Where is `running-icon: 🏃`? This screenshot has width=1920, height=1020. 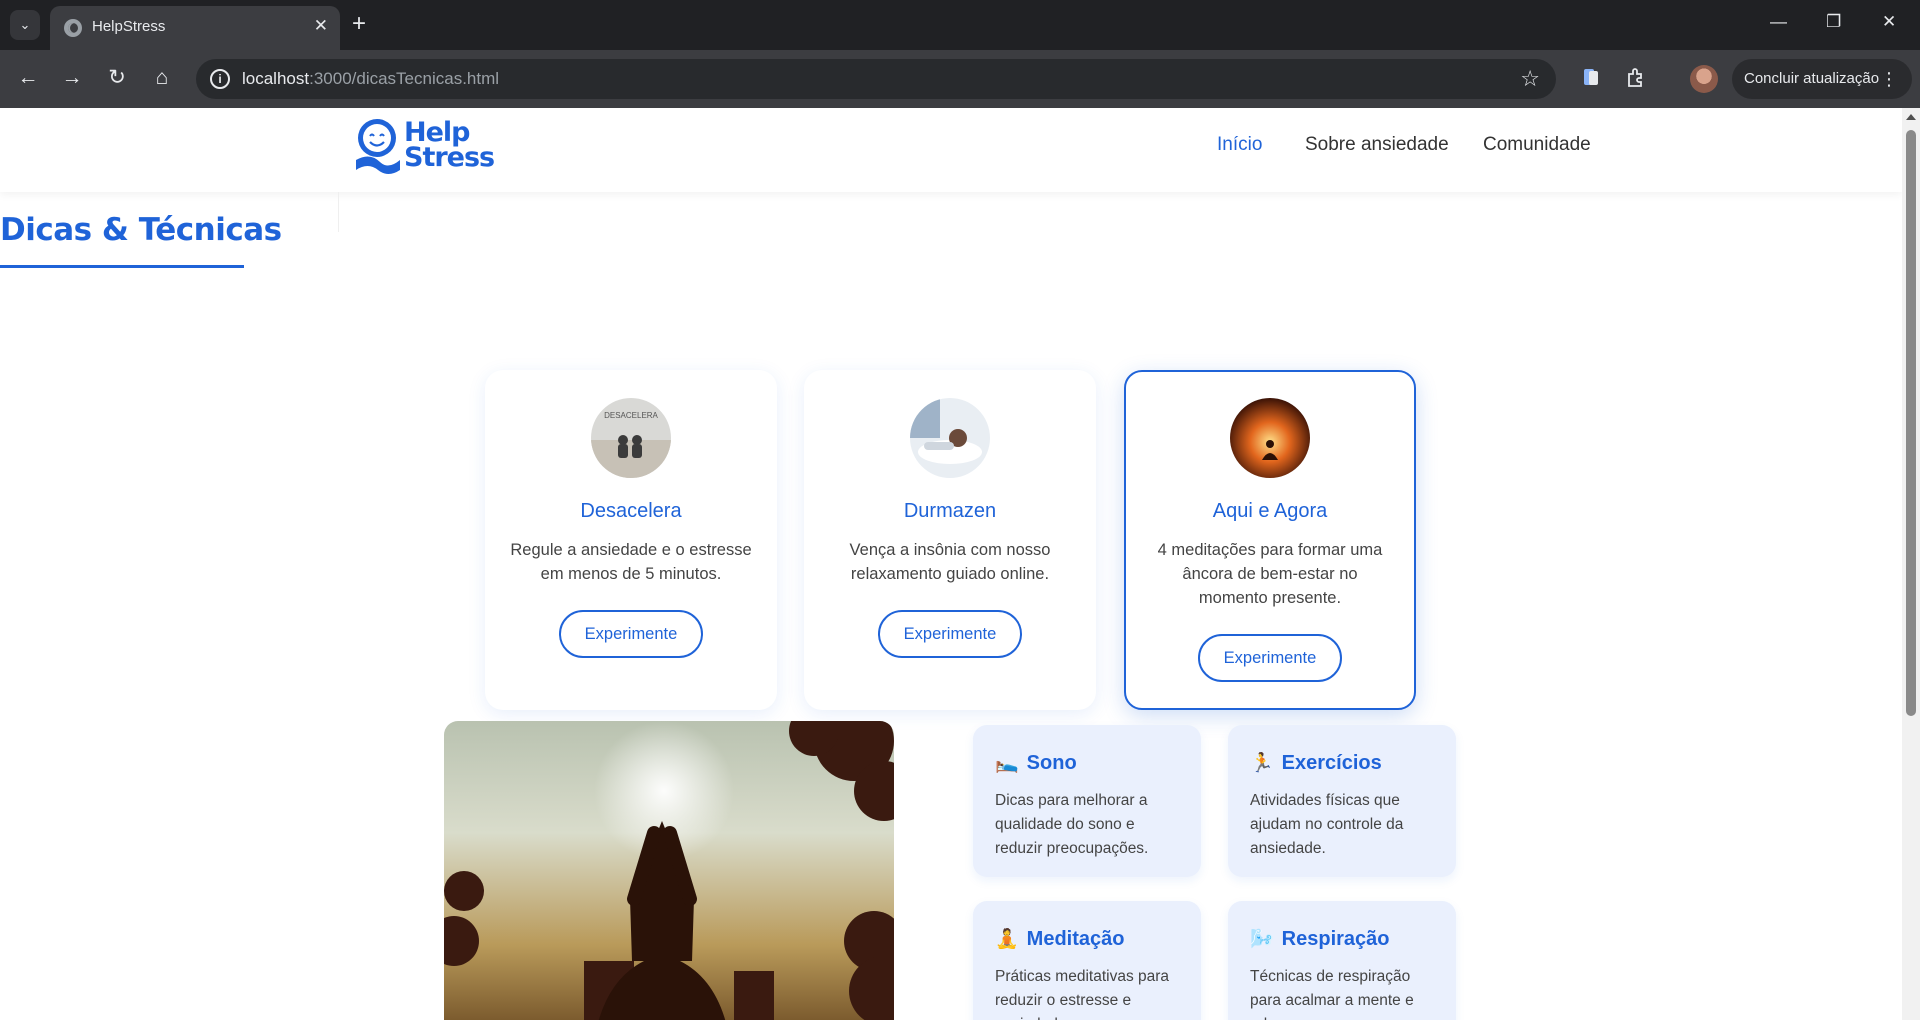 running-icon: 🏃 is located at coordinates (1262, 763).